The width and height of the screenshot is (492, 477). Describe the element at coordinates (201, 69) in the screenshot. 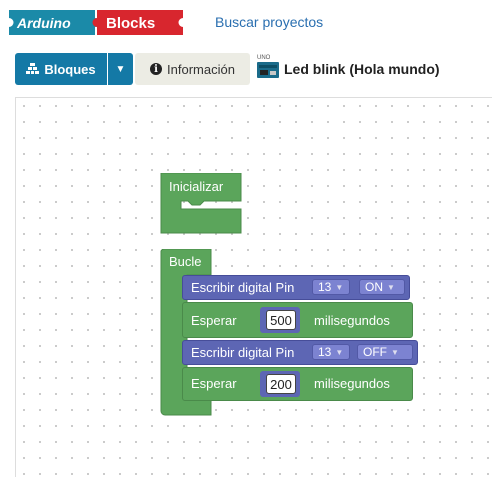

I see `info-button-label: Información` at that location.